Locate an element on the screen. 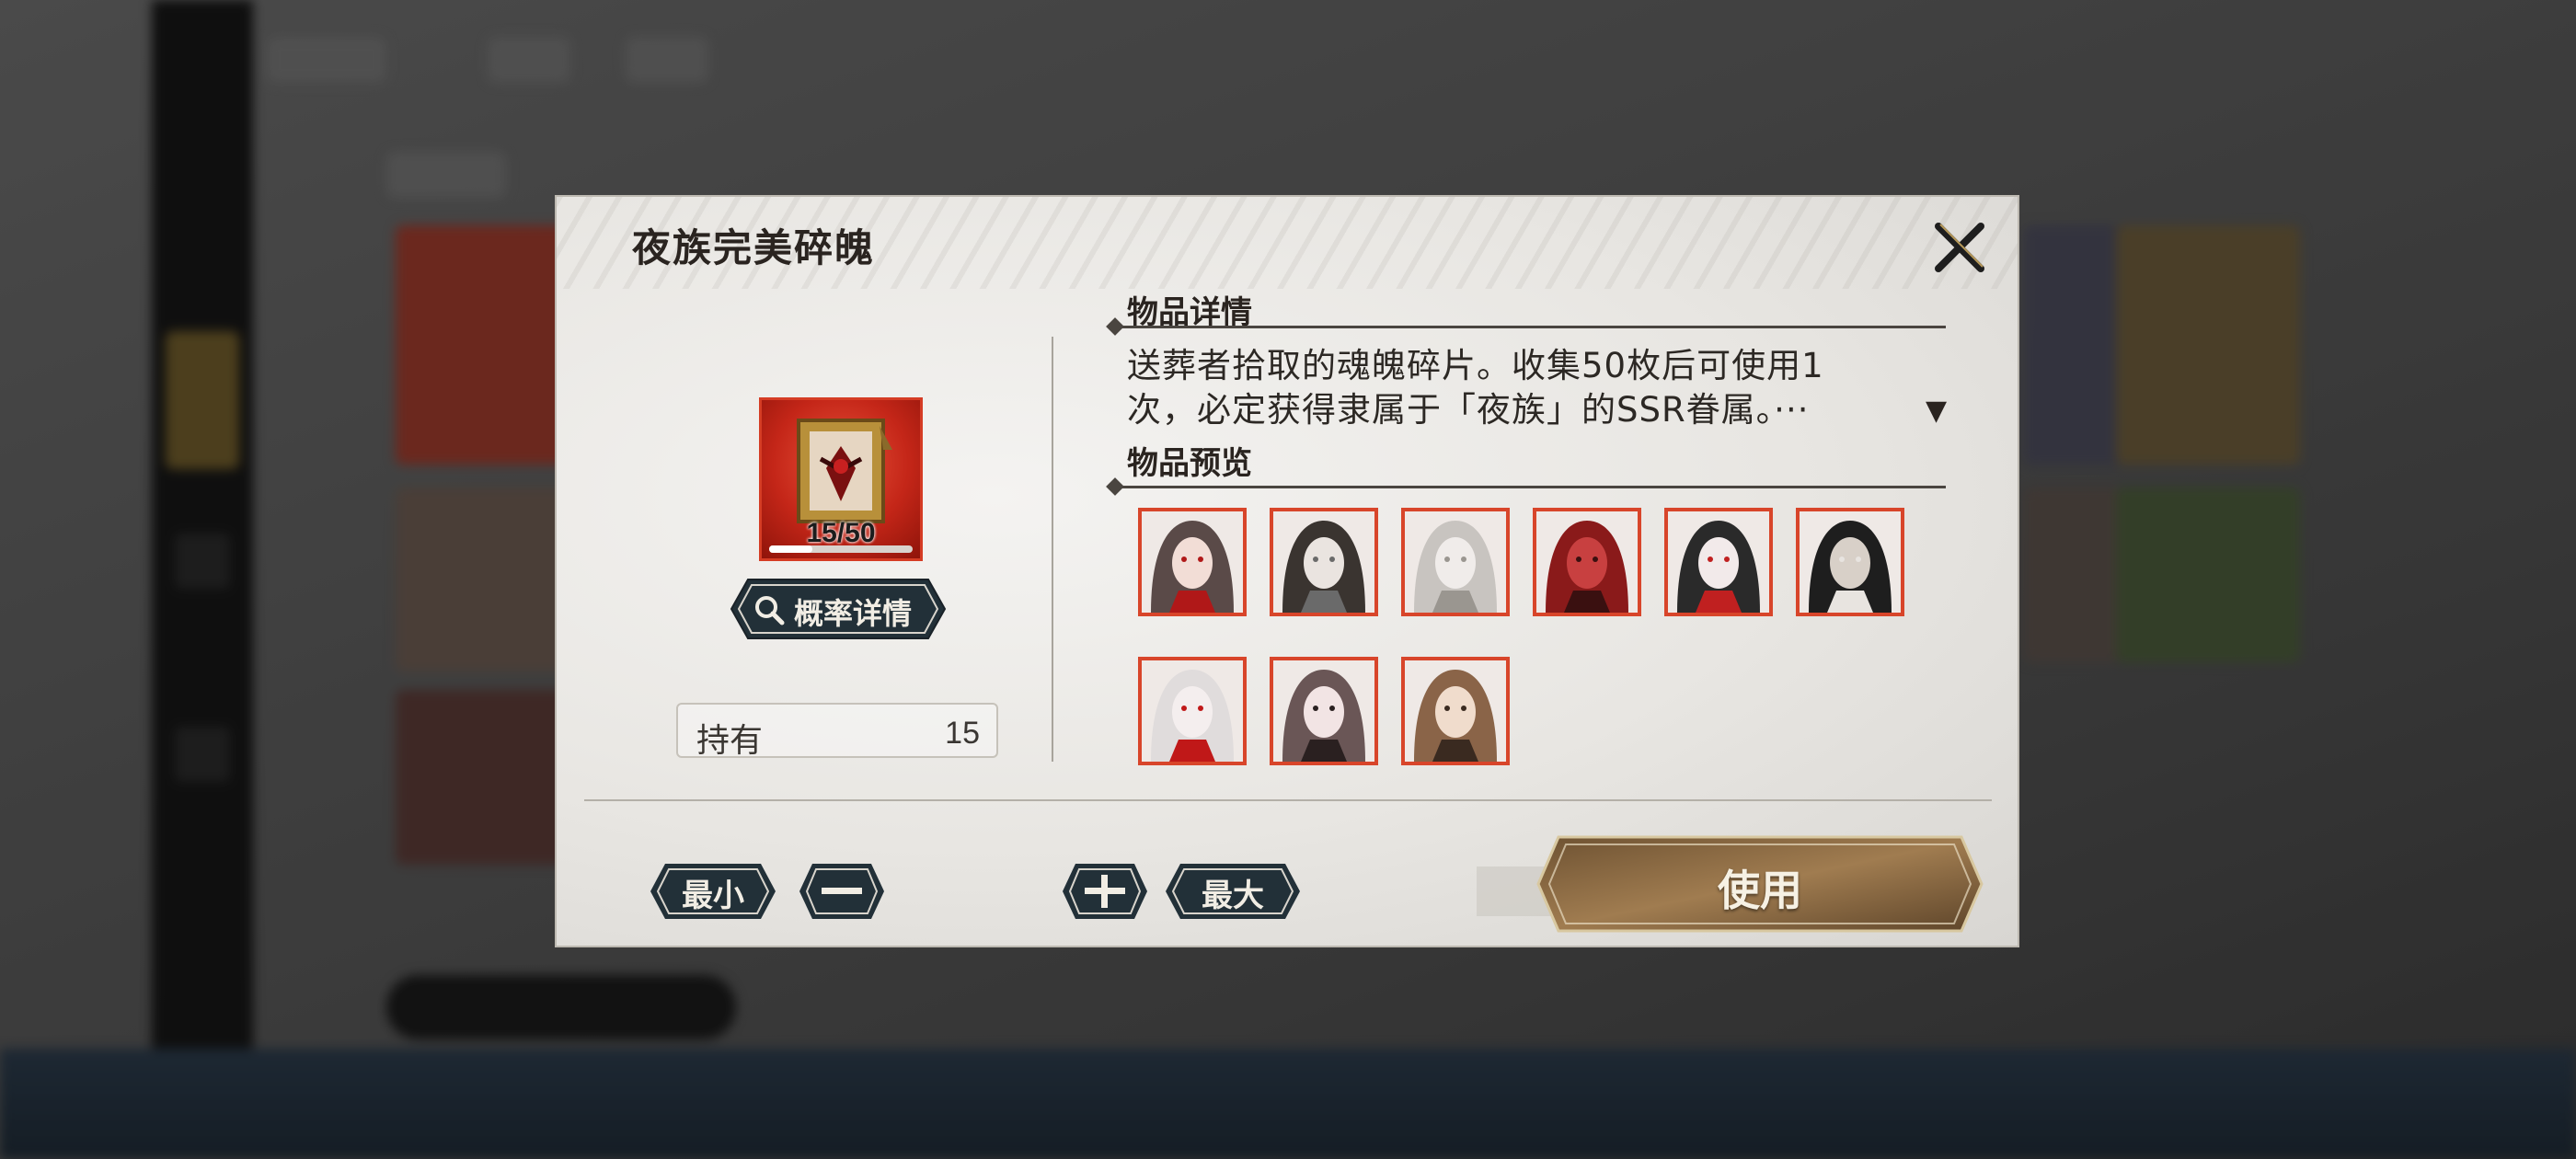 This screenshot has height=1159, width=2576. preview-section-rule is located at coordinates (1527, 487).